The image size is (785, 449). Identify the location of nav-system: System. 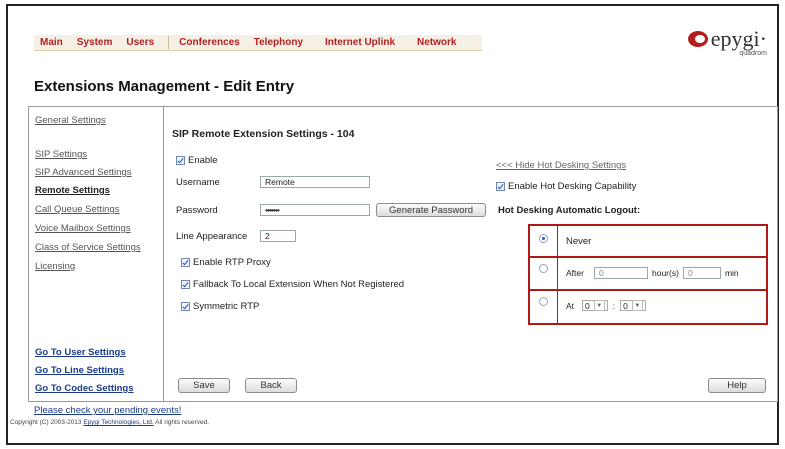
(95, 42).